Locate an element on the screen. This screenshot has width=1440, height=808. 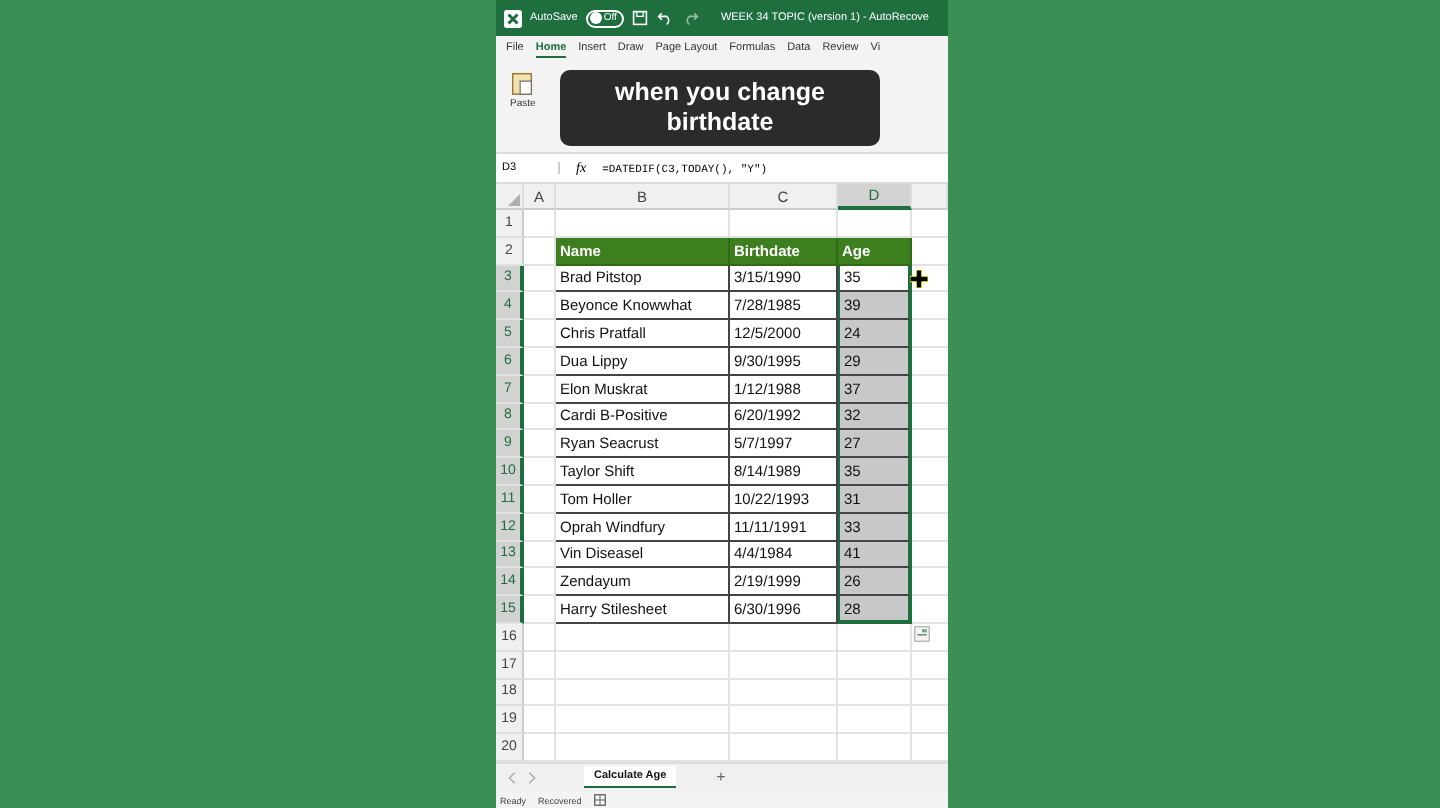
column-header is located at coordinates (930, 197).